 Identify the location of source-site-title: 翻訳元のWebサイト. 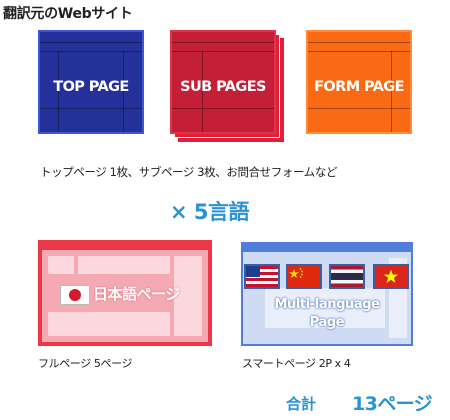
(68, 14).